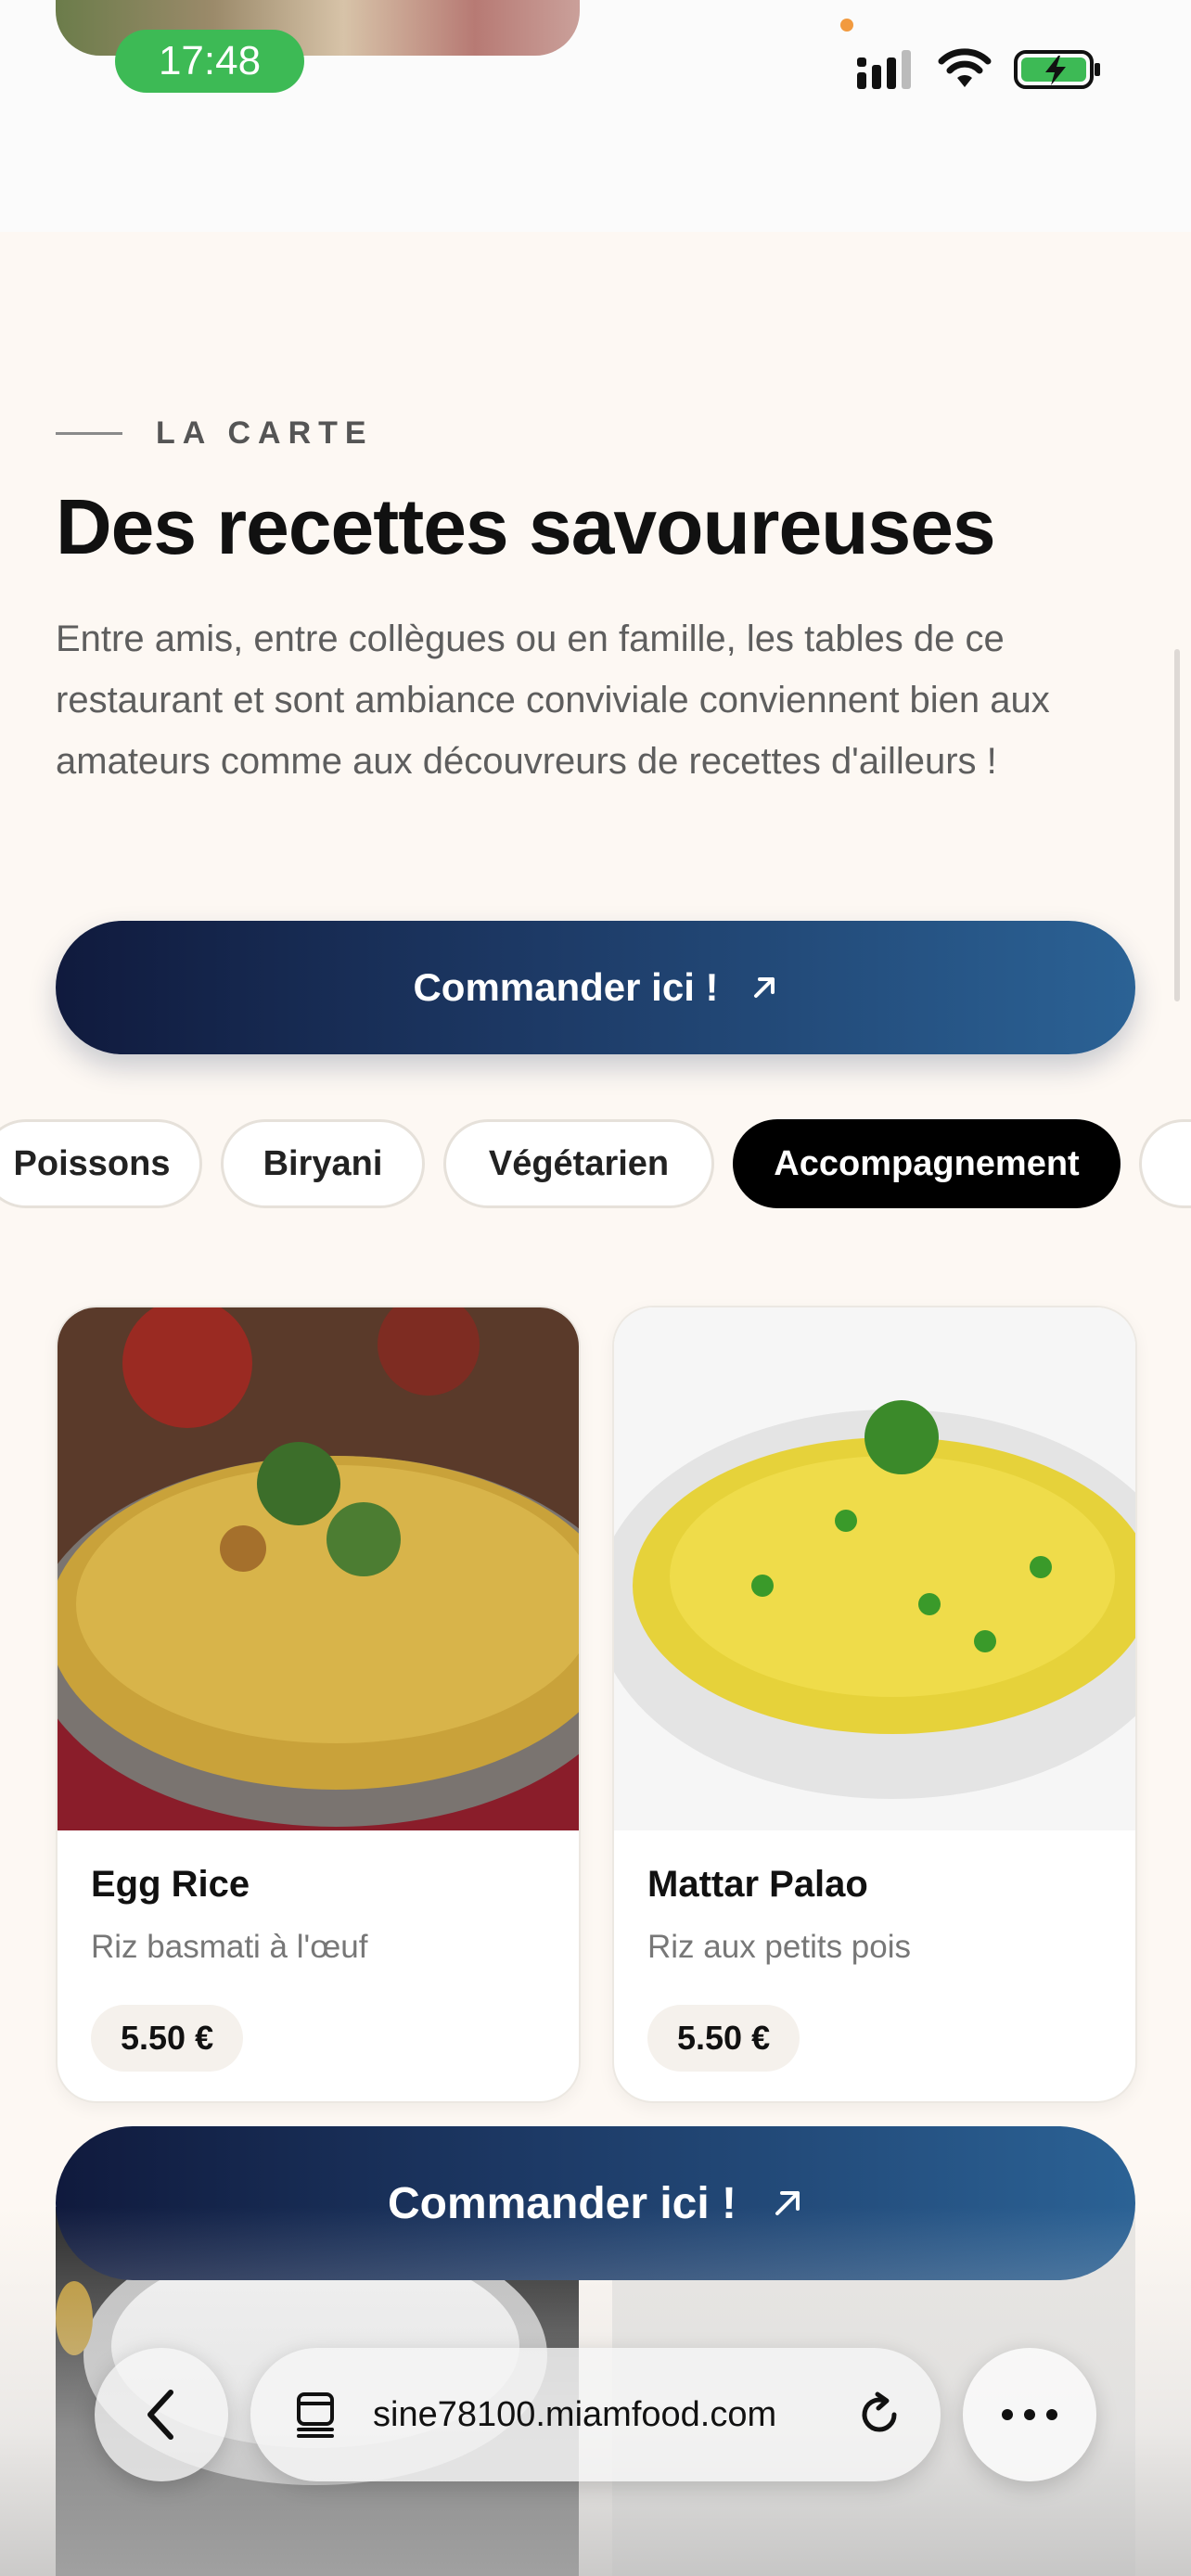 The height and width of the screenshot is (2576, 1191). I want to click on more-dots-icon, so click(1029, 2414).